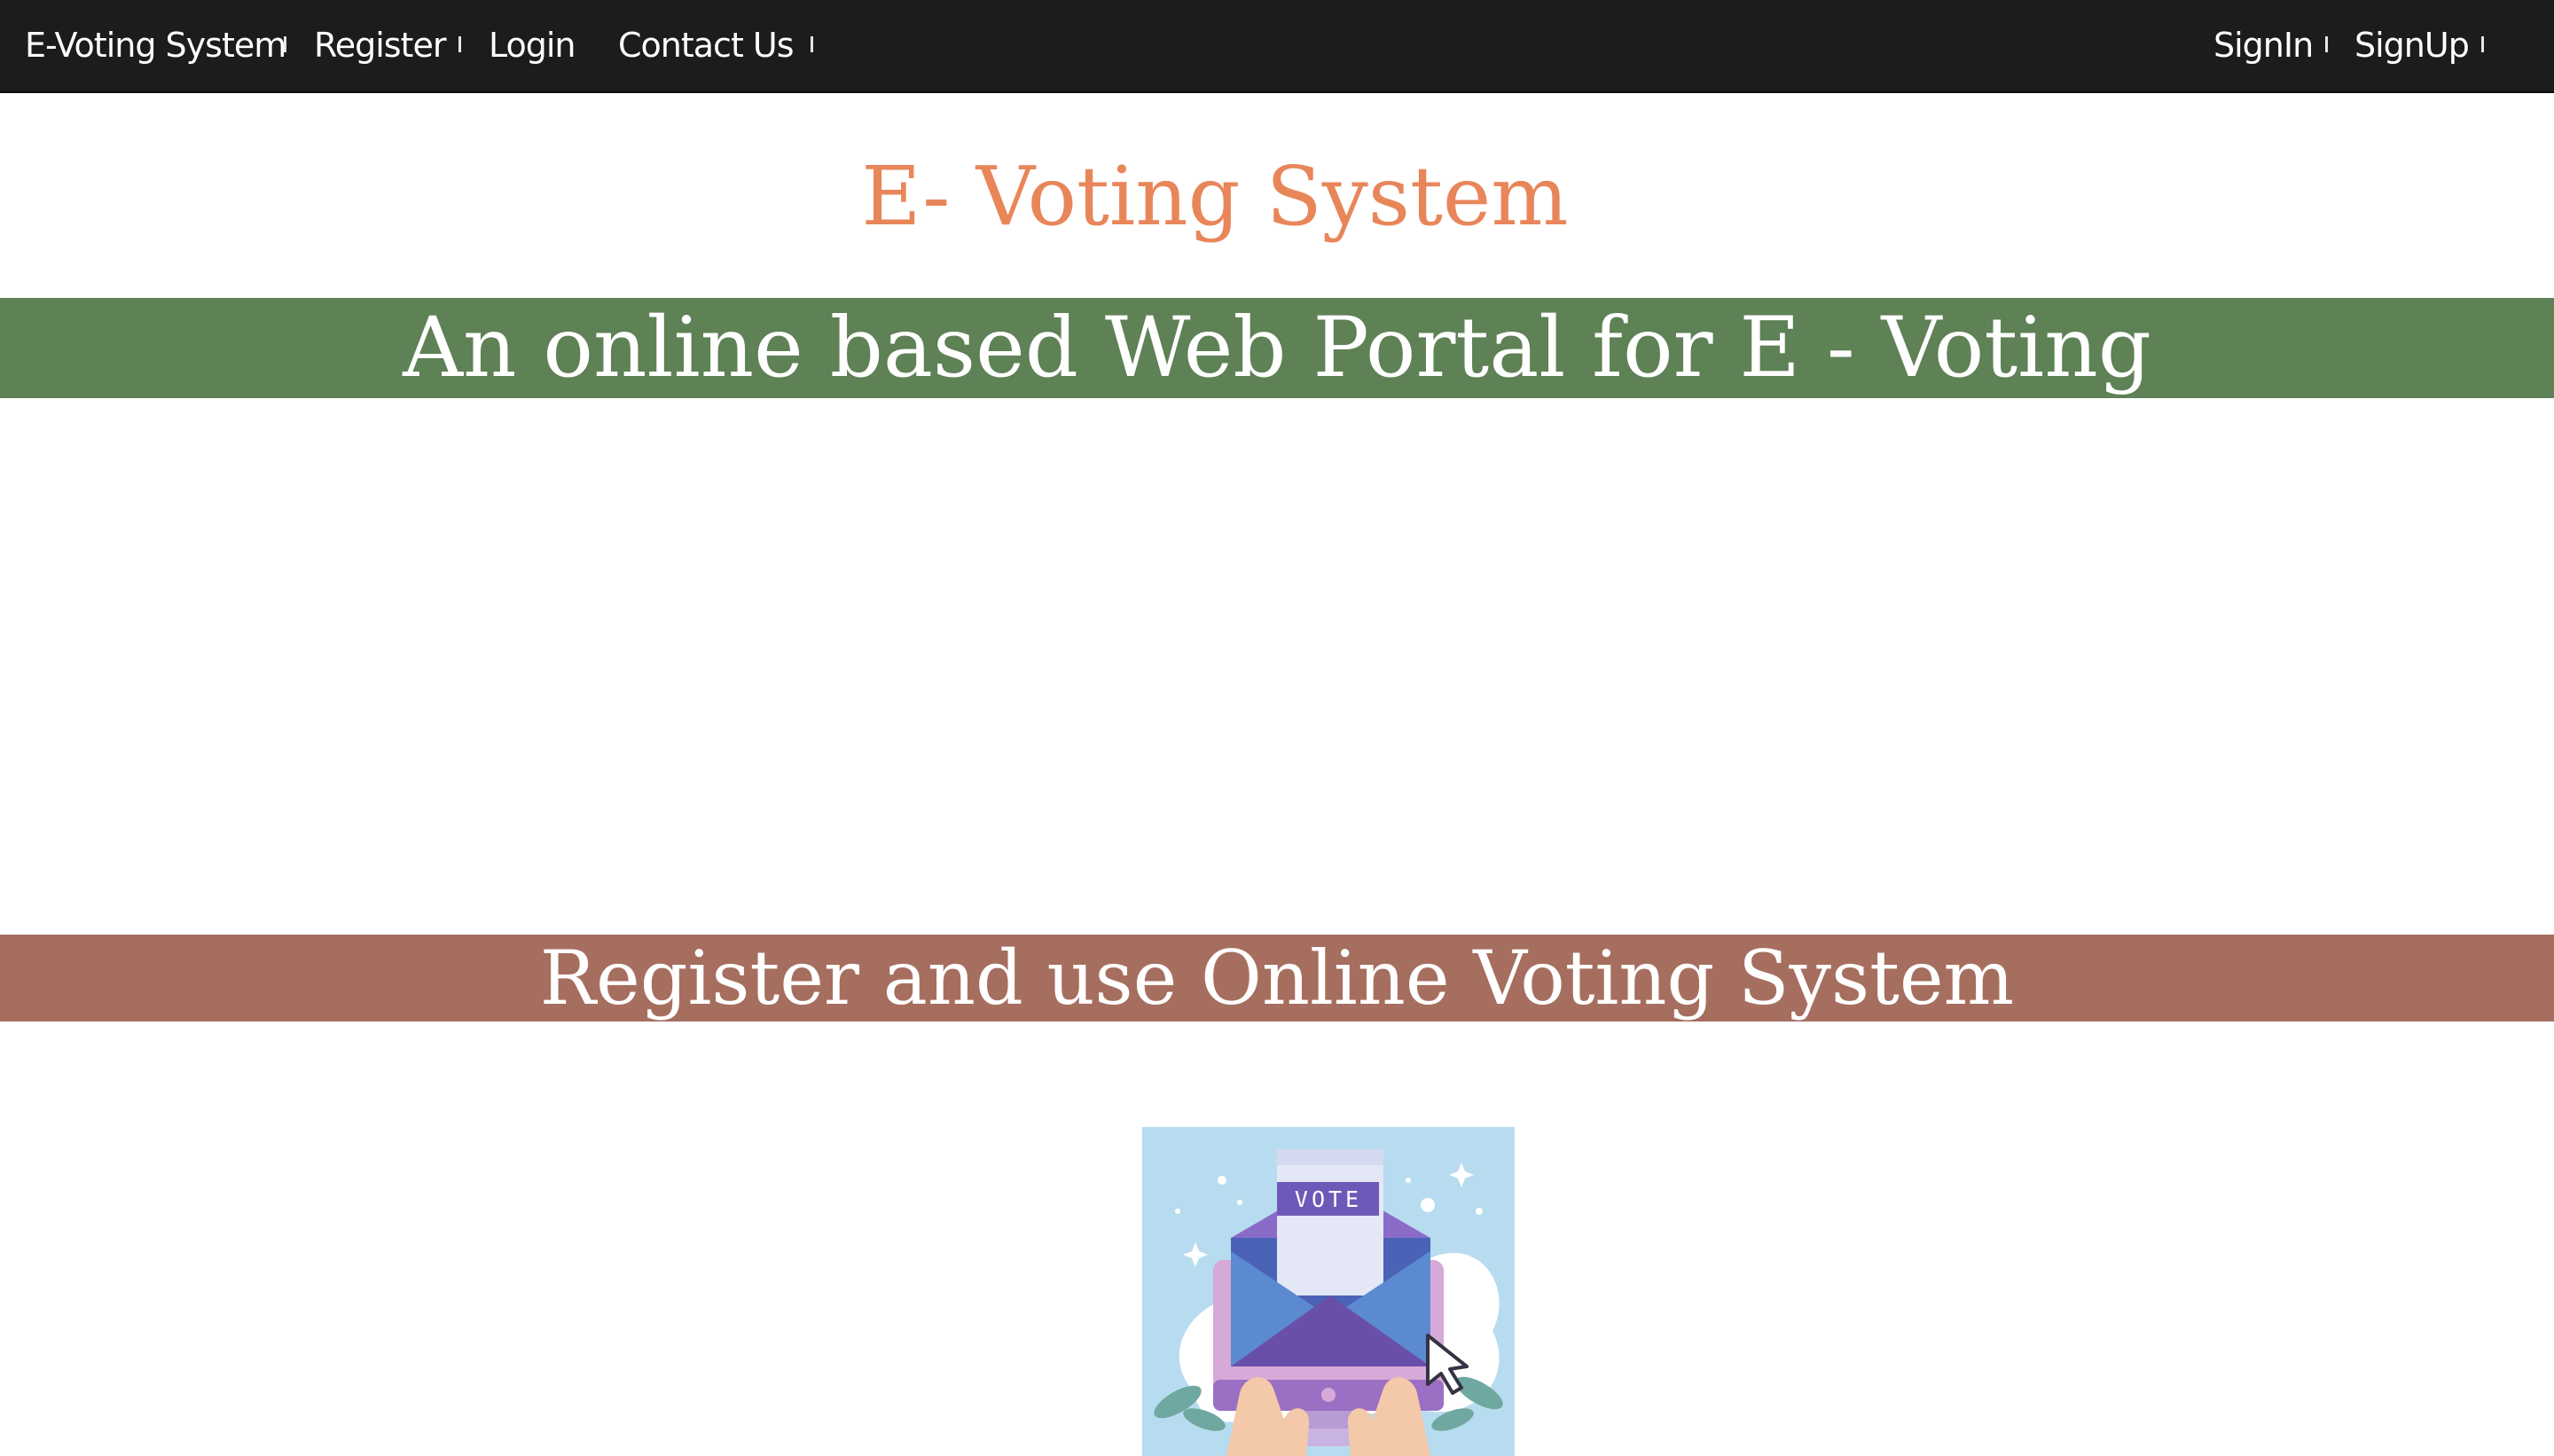 This screenshot has height=1456, width=2554. Describe the element at coordinates (2263, 45) in the screenshot. I see `nav-signin-link: SignIn` at that location.